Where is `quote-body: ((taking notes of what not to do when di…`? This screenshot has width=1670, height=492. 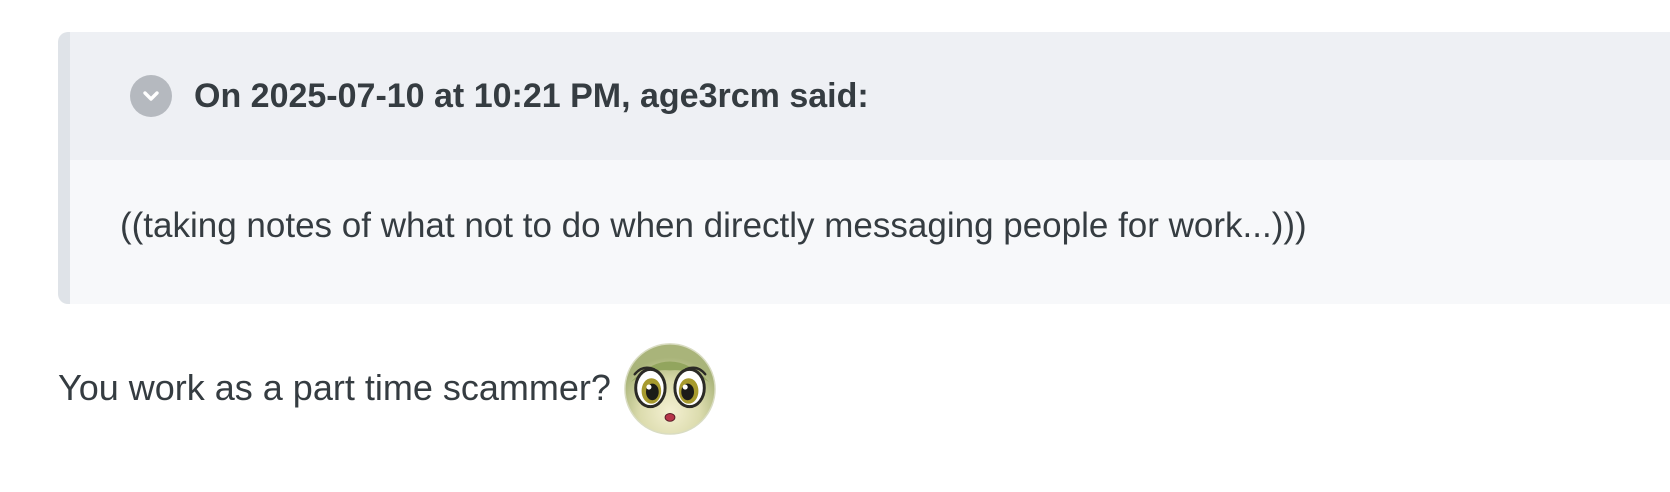 quote-body: ((taking notes of what not to do when di… is located at coordinates (713, 225).